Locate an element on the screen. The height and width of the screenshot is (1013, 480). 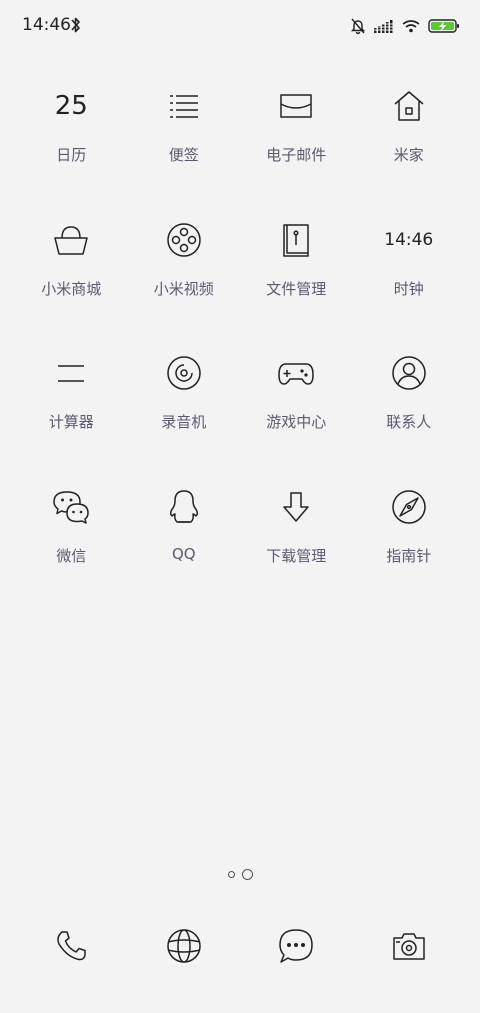
app-label: 计算器 is located at coordinates (71, 422).